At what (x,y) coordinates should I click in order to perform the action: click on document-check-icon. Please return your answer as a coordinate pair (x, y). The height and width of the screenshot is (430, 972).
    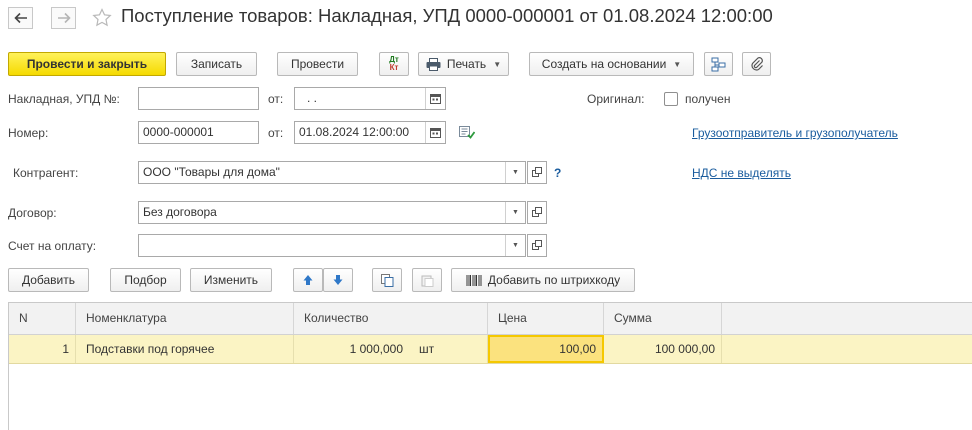
    Looking at the image, I should click on (467, 134).